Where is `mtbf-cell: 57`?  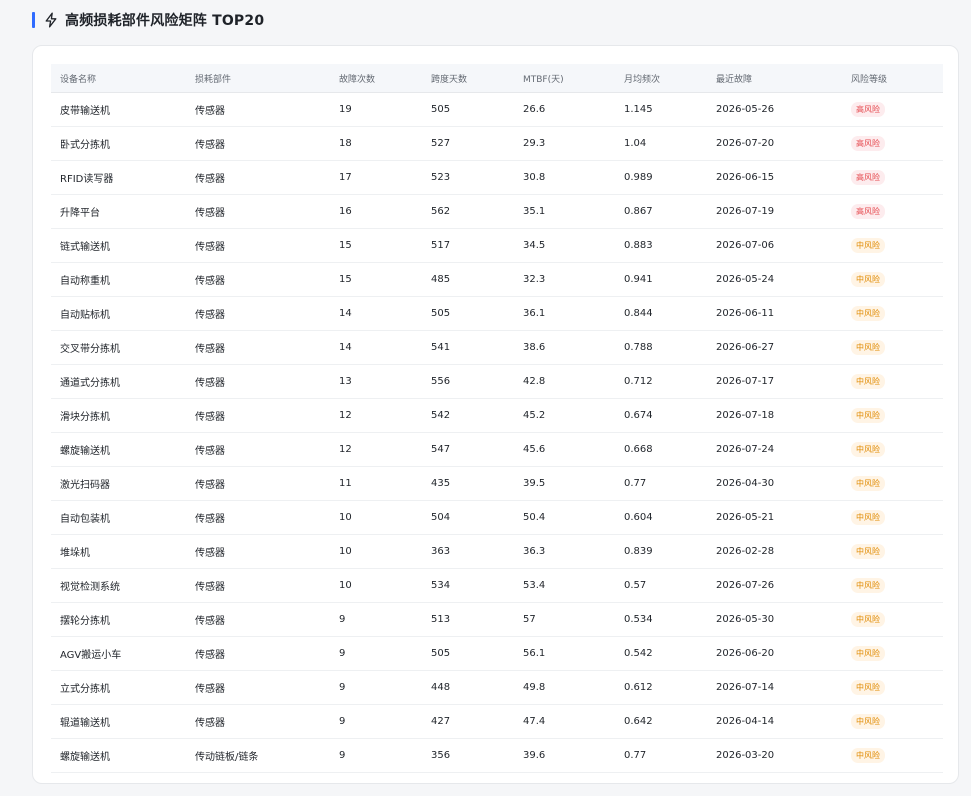
mtbf-cell: 57 is located at coordinates (564, 619).